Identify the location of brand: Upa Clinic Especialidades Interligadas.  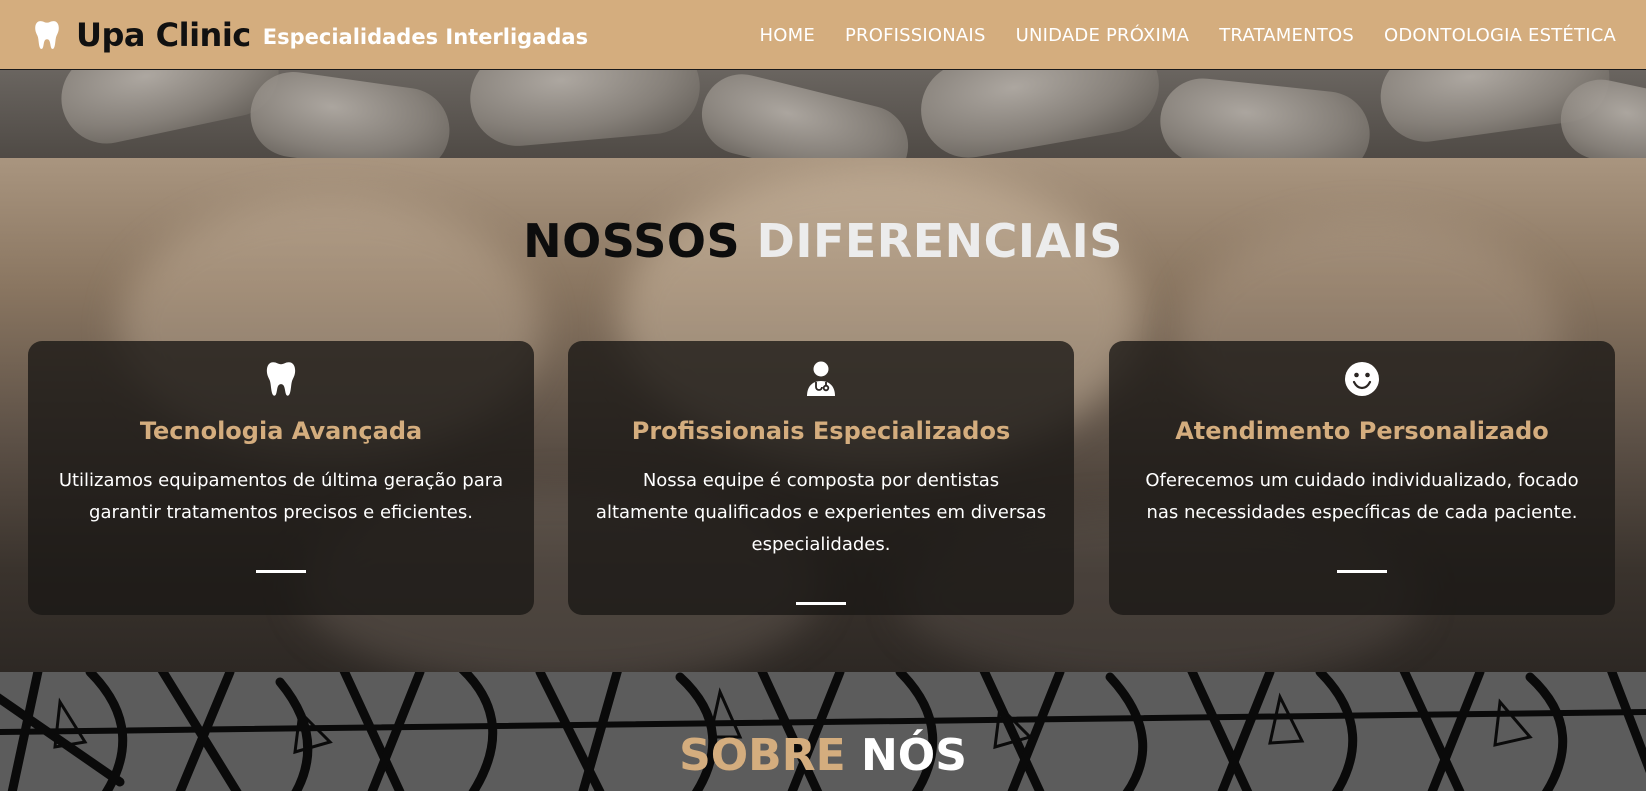
(311, 35).